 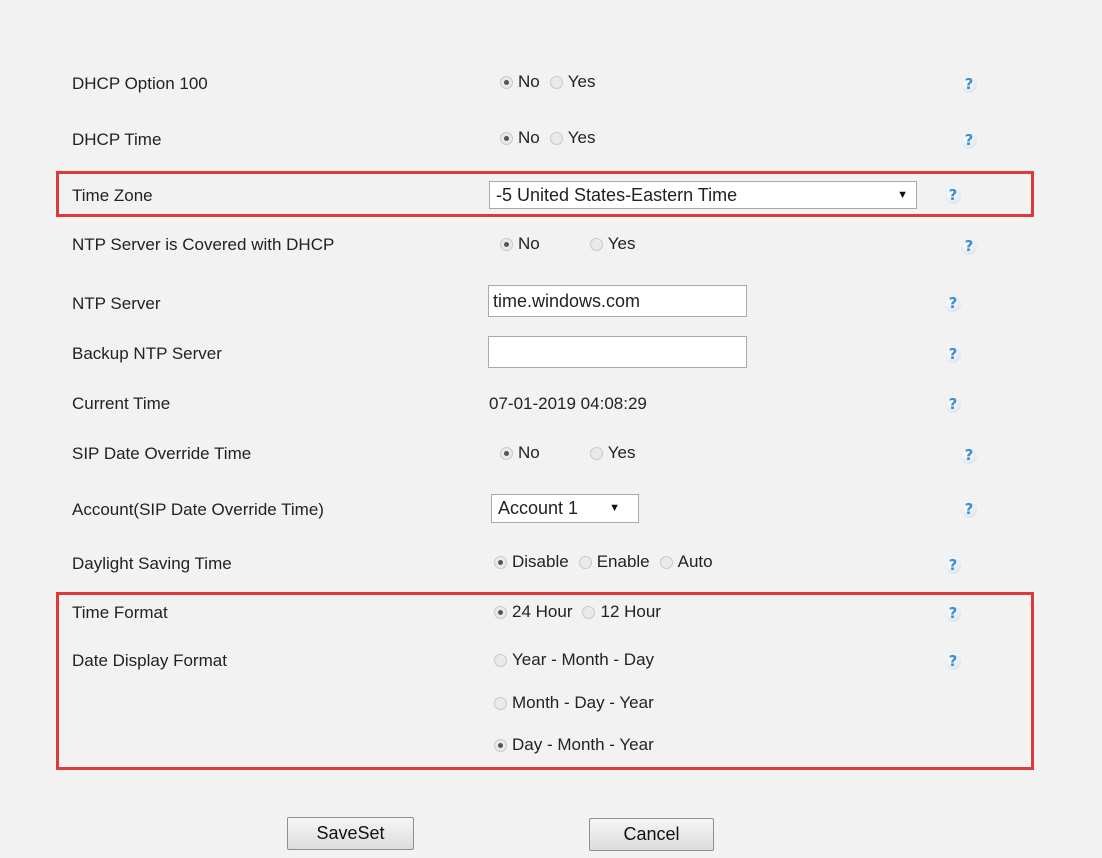 I want to click on ntp-dhcp-label: NTP Server is Covered with DHCP, so click(x=203, y=244).